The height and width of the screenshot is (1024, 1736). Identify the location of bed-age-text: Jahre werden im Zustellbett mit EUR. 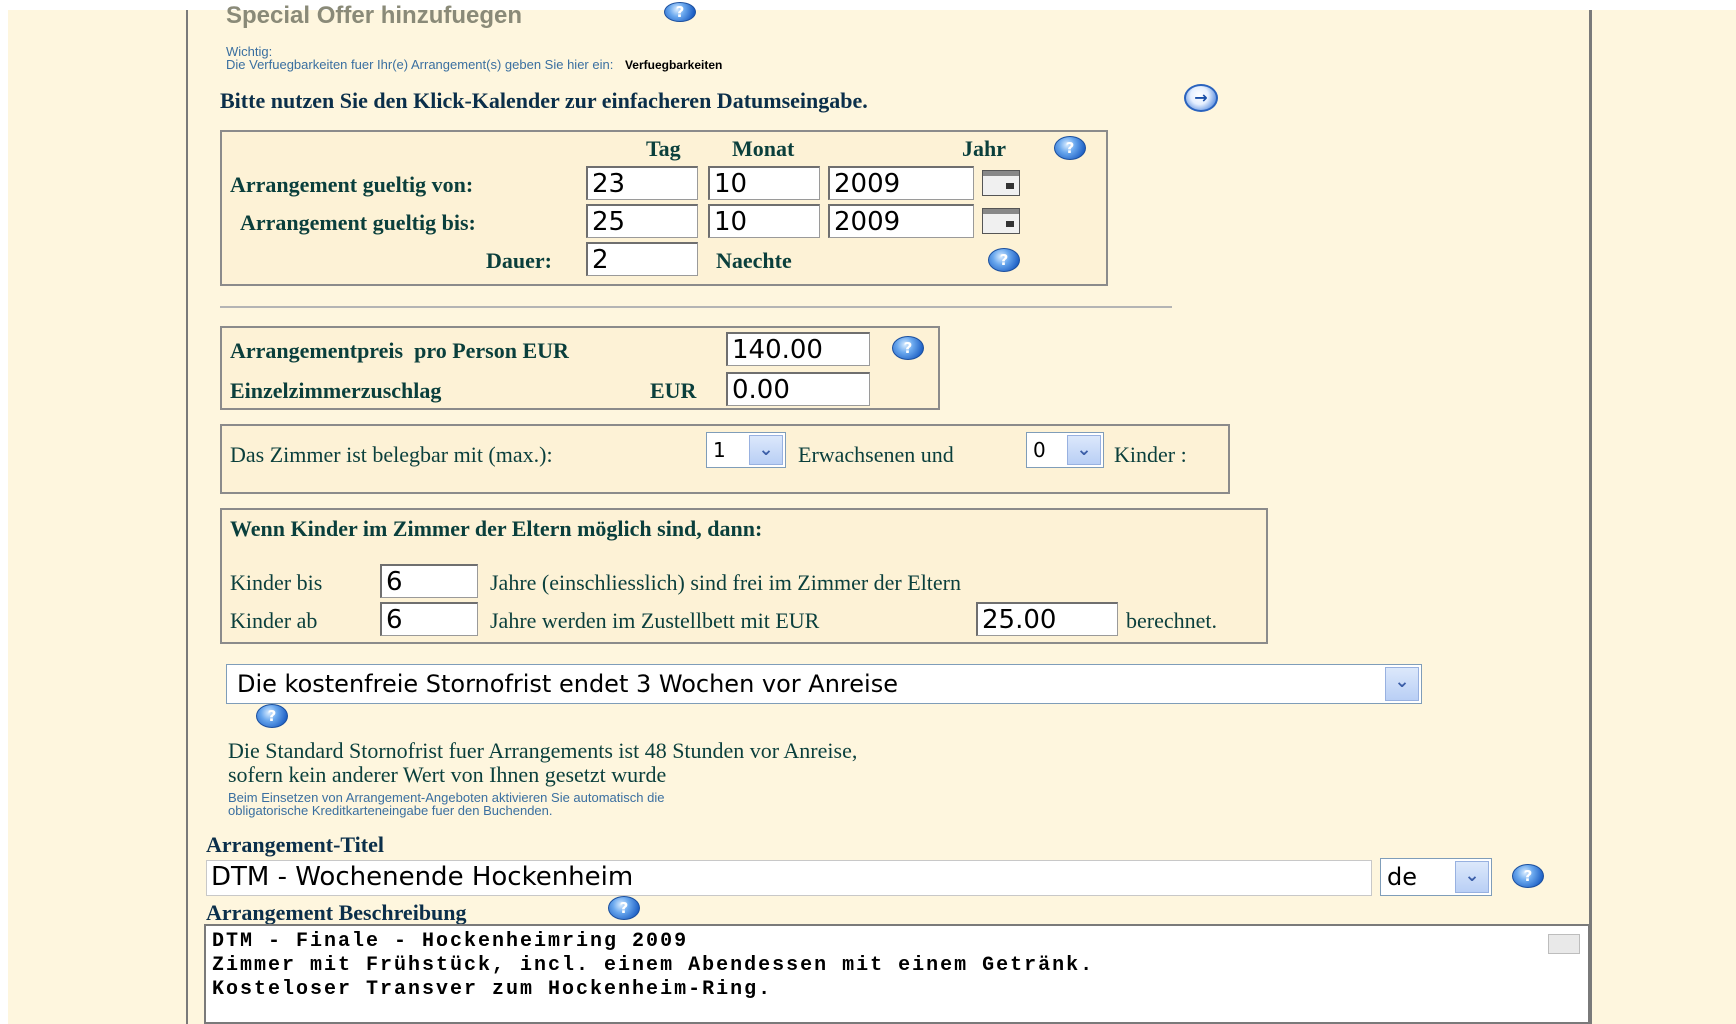
(655, 620).